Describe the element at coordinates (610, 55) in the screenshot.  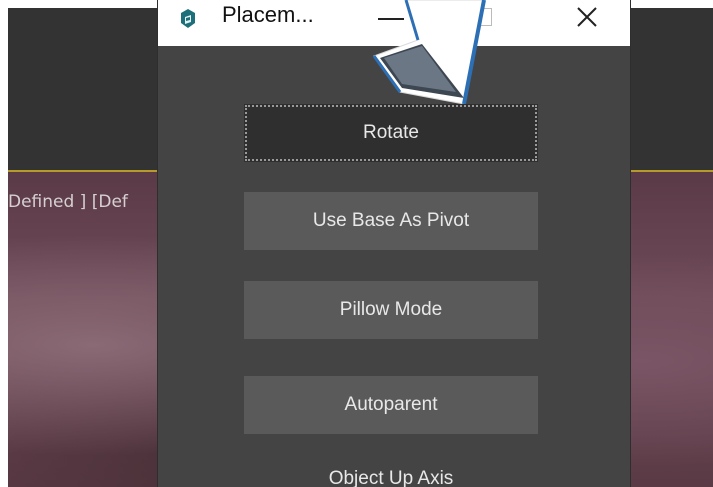
I see `mouse-cursor-icon` at that location.